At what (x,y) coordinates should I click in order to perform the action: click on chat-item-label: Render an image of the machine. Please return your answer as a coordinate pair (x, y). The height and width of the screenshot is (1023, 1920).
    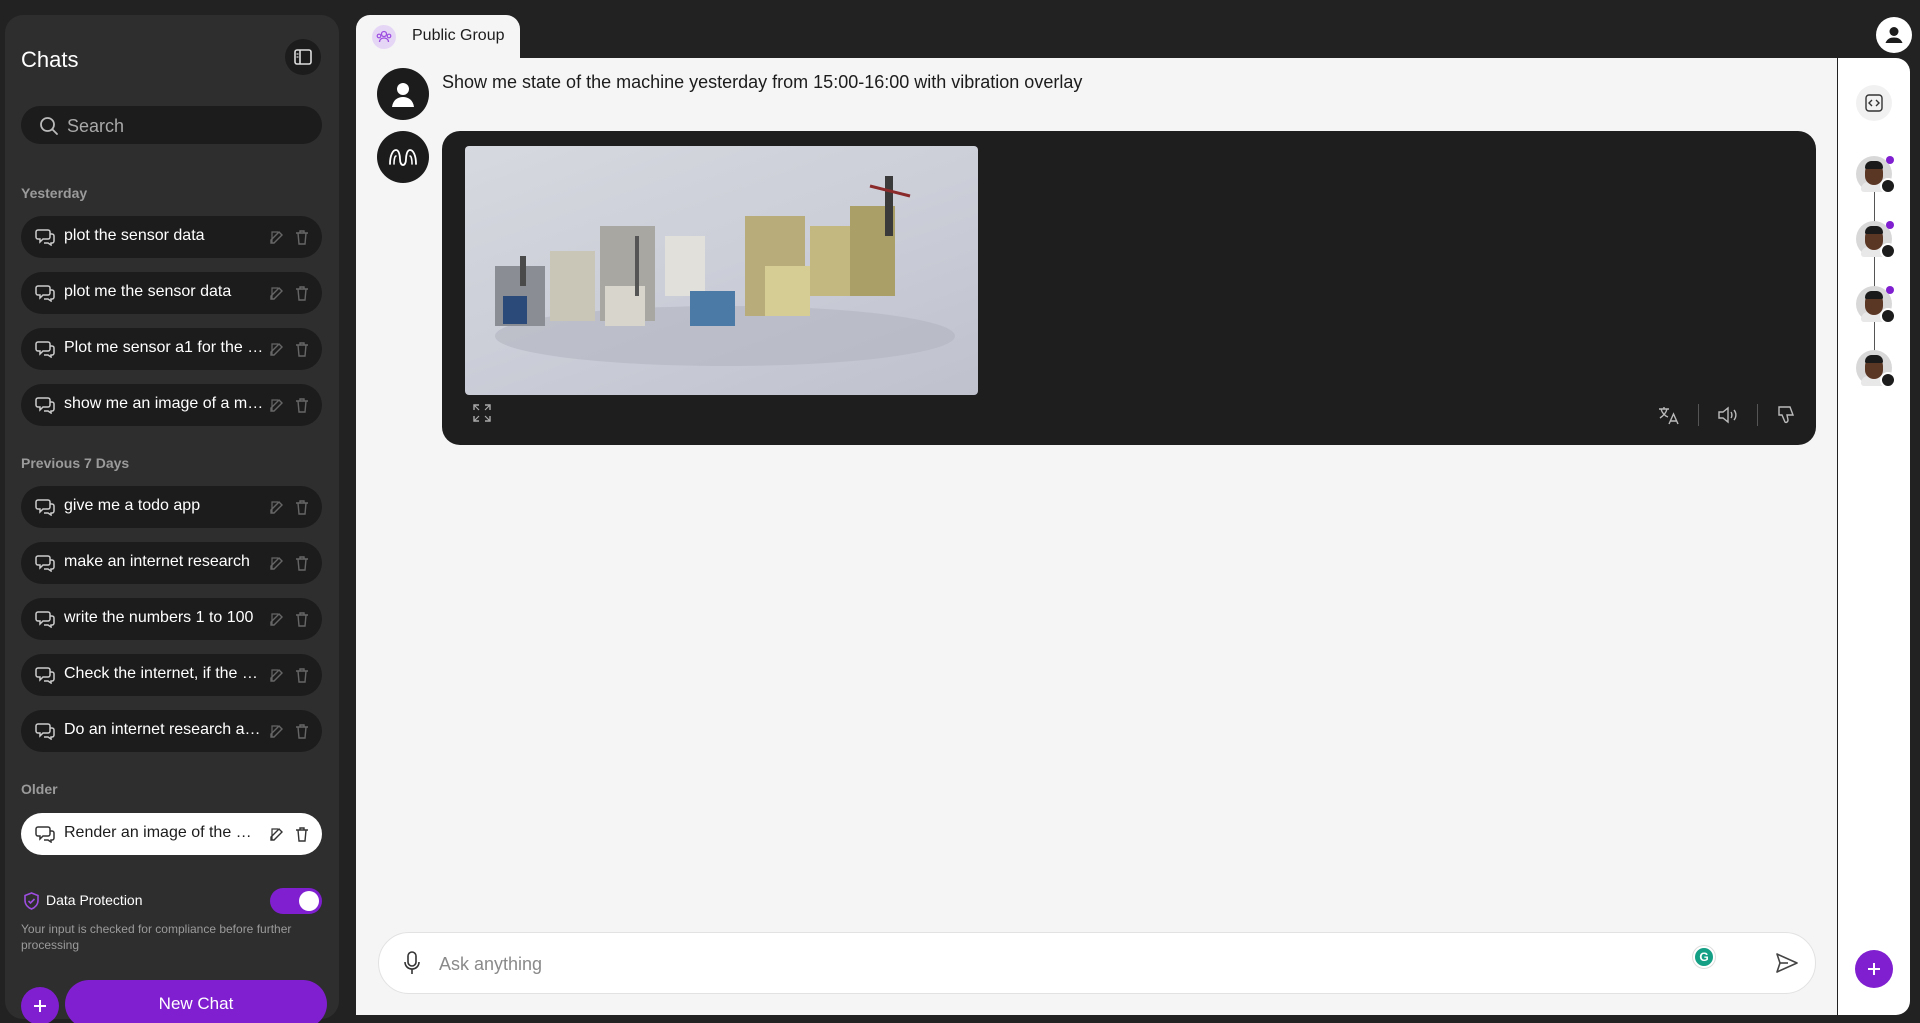
    Looking at the image, I should click on (164, 832).